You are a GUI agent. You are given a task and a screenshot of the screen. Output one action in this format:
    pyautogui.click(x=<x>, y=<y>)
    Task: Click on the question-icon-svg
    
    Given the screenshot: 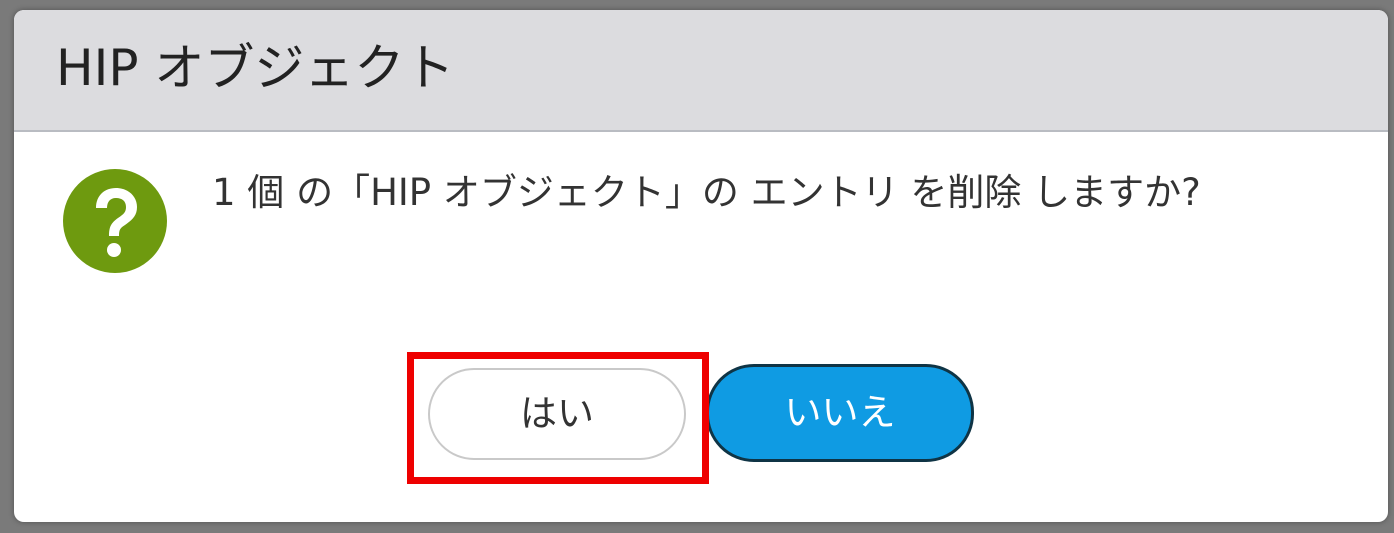 What is the action you would take?
    pyautogui.click(x=115, y=221)
    